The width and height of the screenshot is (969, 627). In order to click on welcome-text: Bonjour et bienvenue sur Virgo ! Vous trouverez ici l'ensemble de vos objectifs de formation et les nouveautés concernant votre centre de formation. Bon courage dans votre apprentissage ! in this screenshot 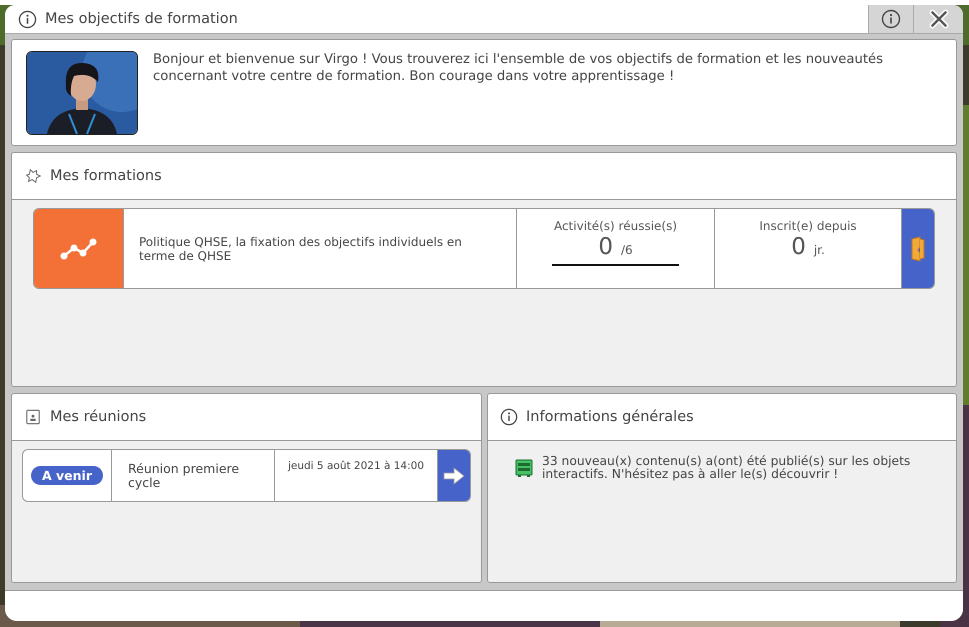, I will do `click(518, 68)`.